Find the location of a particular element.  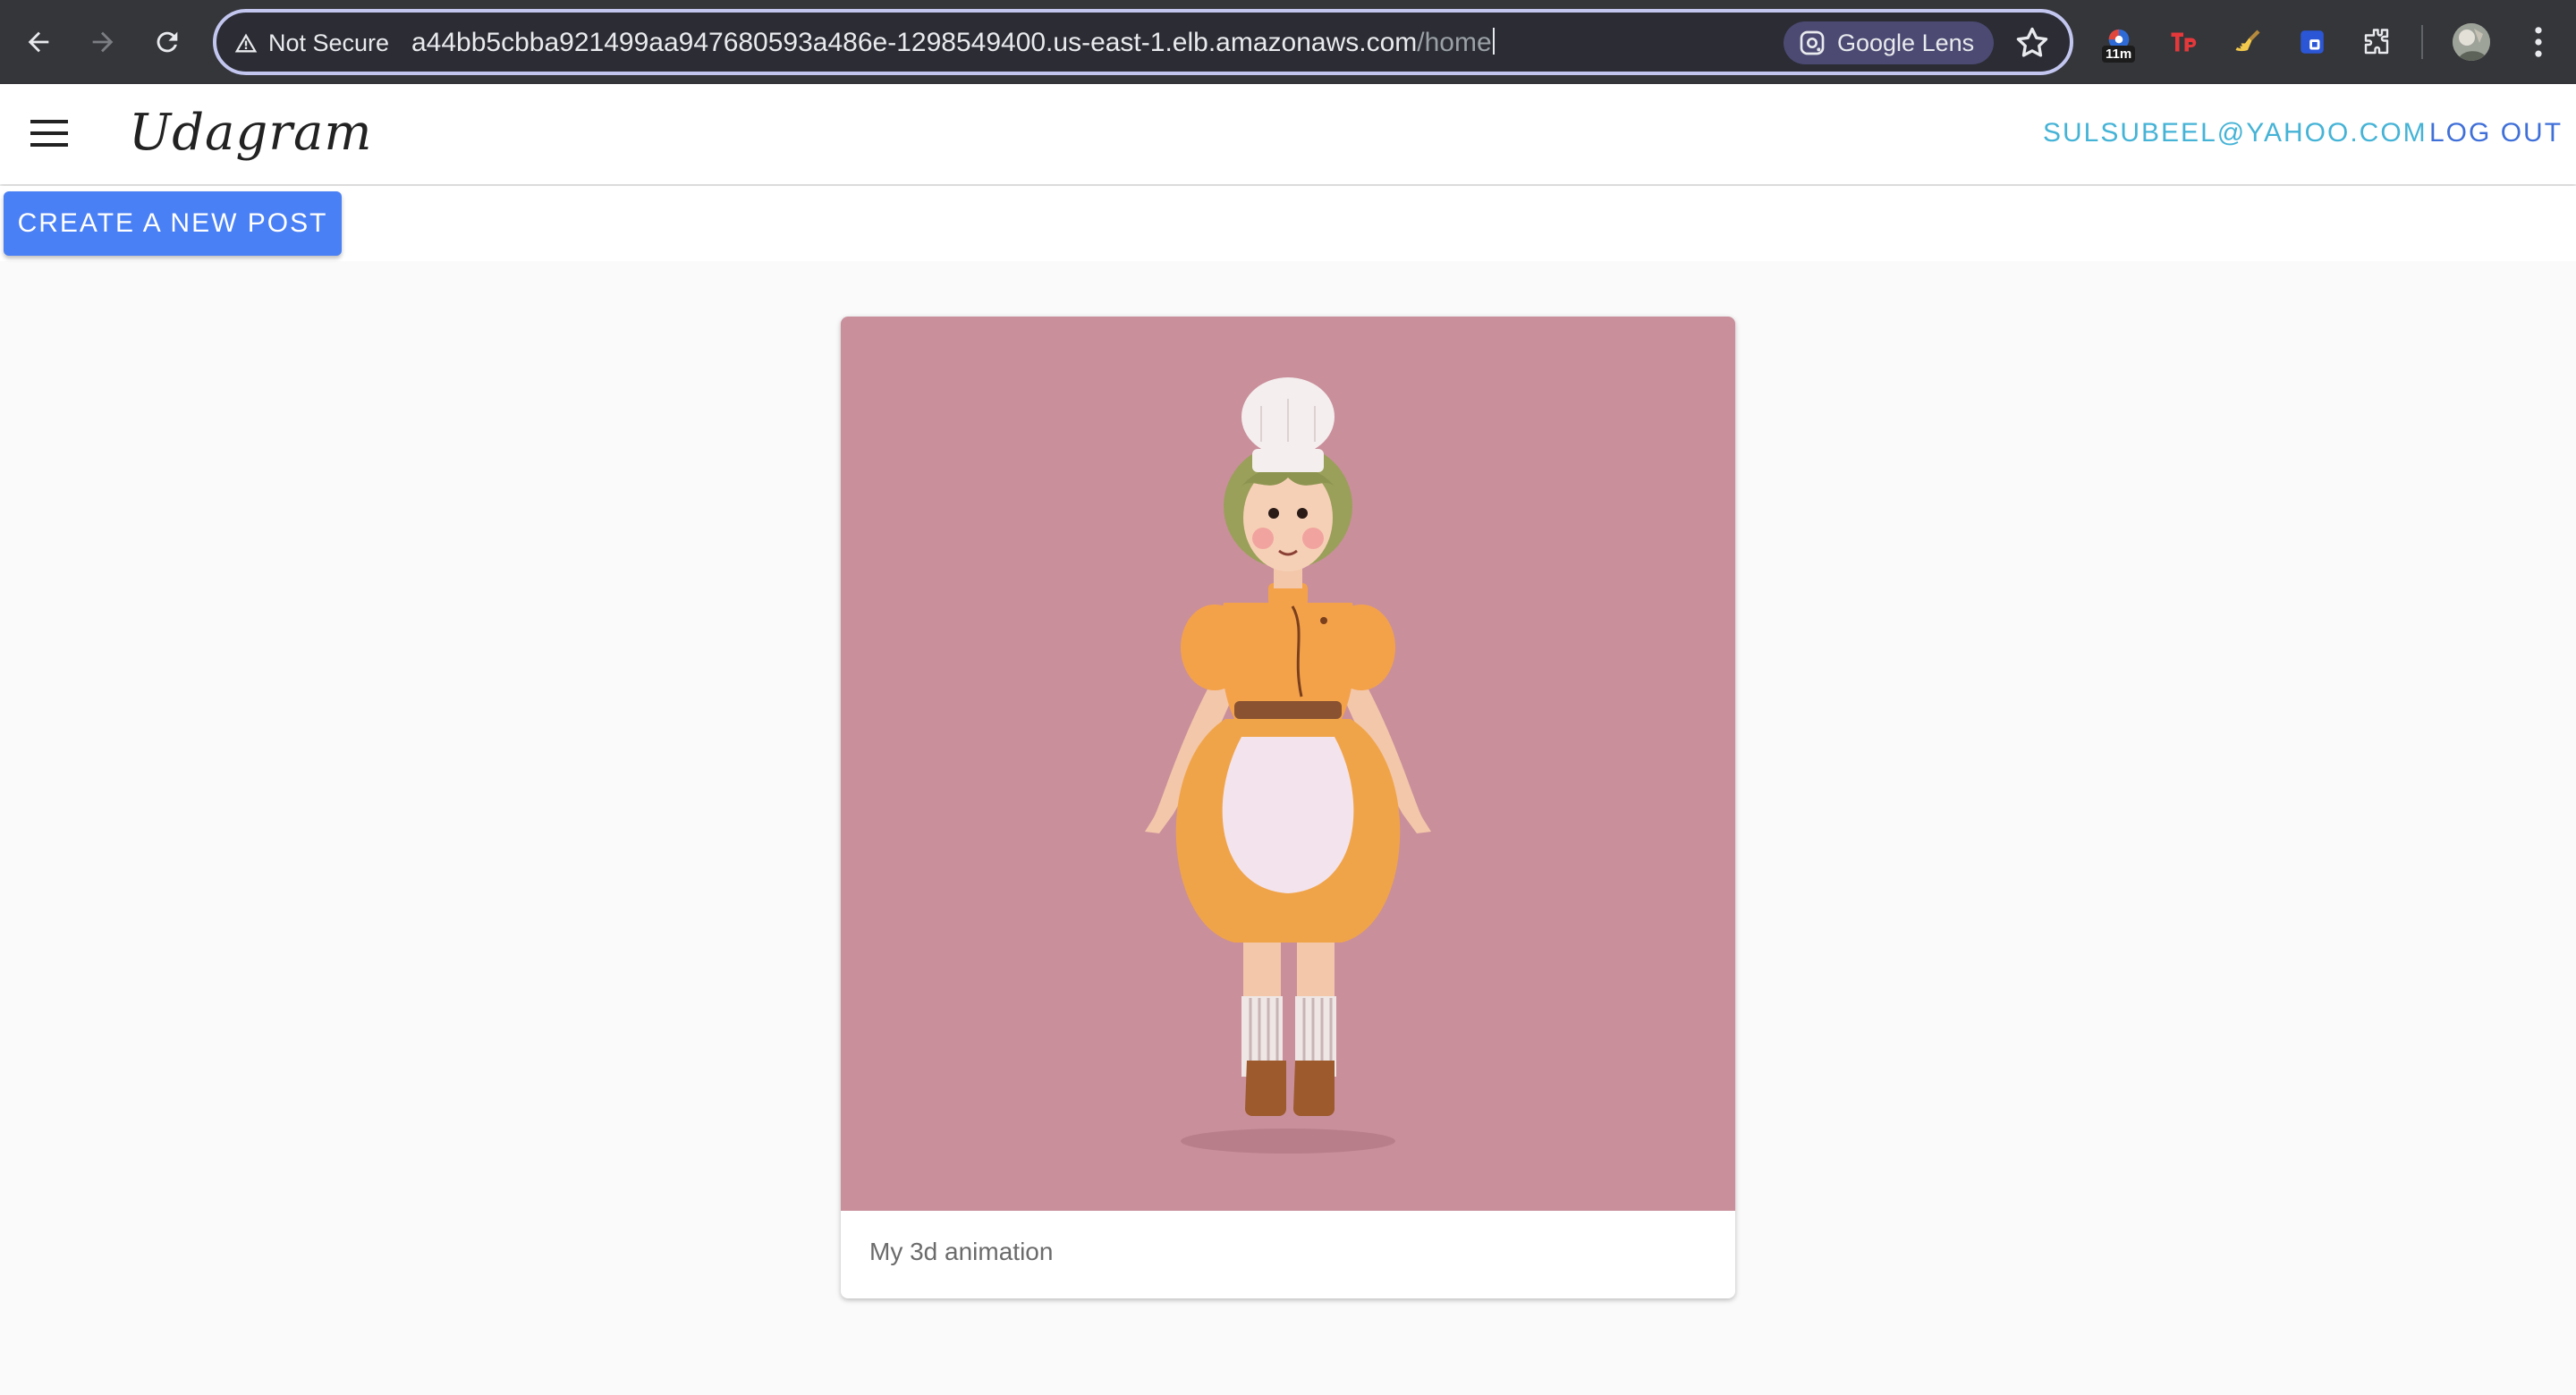

google-lens-icon is located at coordinates (1812, 42).